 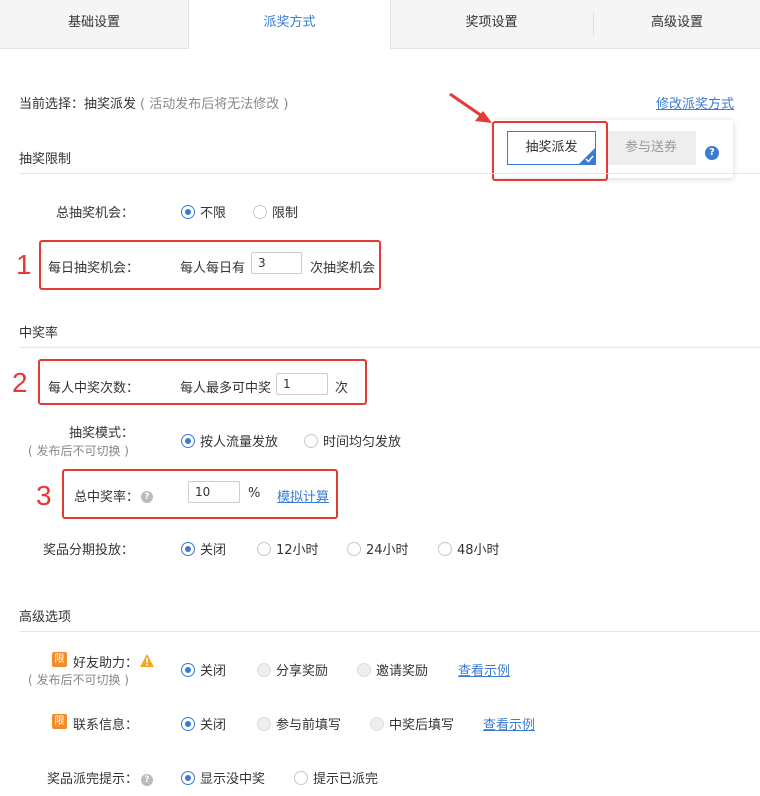 What do you see at coordinates (491, 24) in the screenshot?
I see `tab-prize-settings: 奖项设置` at bounding box center [491, 24].